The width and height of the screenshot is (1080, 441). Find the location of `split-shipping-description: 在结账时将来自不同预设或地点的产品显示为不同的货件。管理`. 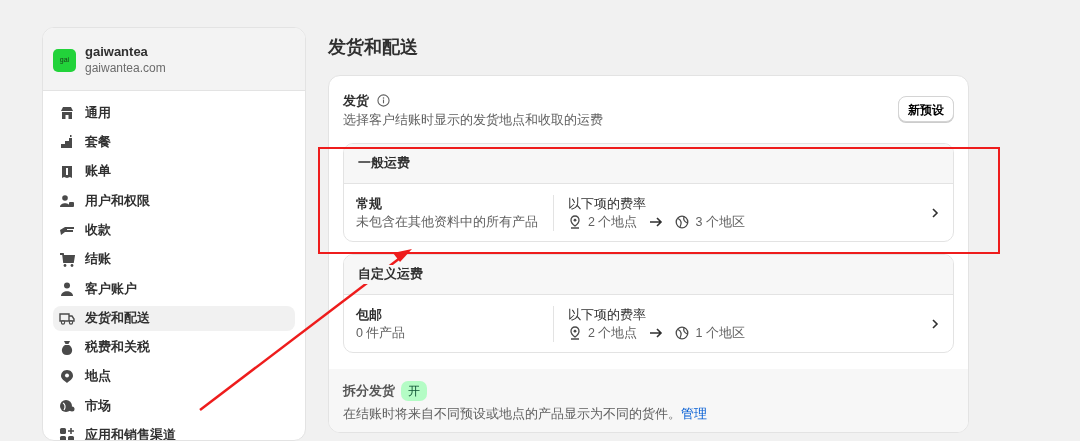

split-shipping-description: 在结账时将来自不同预设或地点的产品显示为不同的货件。管理 is located at coordinates (525, 415).